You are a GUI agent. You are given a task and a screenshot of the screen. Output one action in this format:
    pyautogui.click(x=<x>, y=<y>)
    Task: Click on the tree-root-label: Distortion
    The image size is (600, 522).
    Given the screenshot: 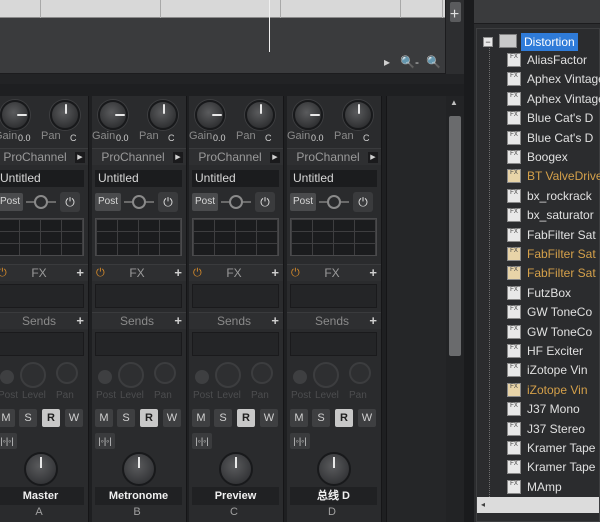 What is the action you would take?
    pyautogui.click(x=549, y=42)
    